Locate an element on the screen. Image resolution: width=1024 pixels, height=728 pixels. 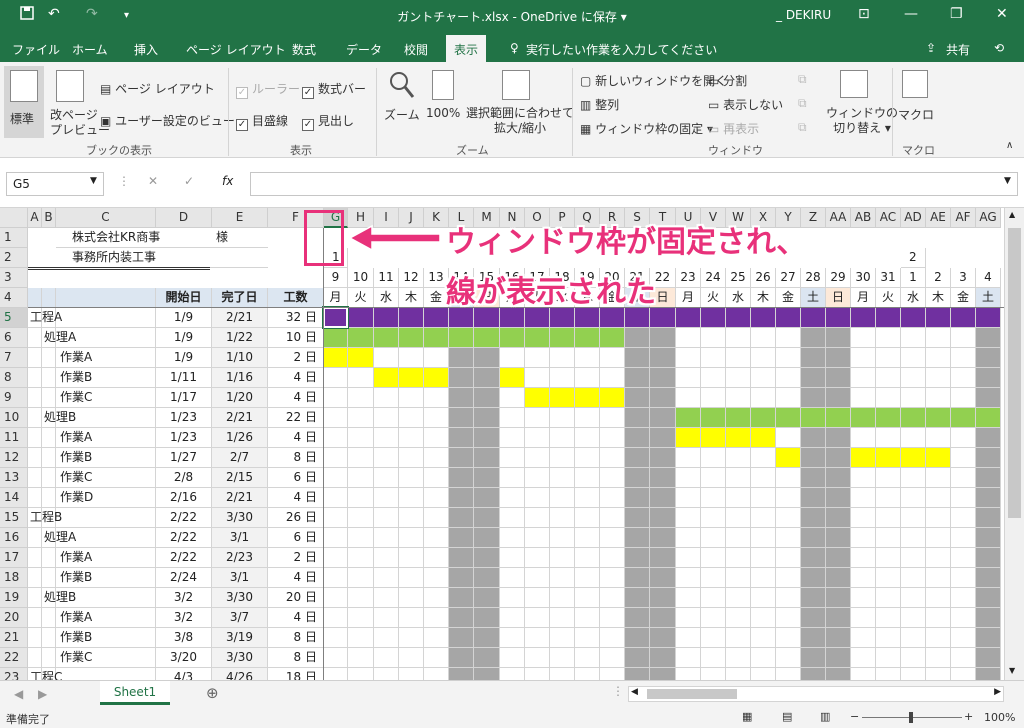
workdays-cell: 26 日 is located at coordinates (296, 518).